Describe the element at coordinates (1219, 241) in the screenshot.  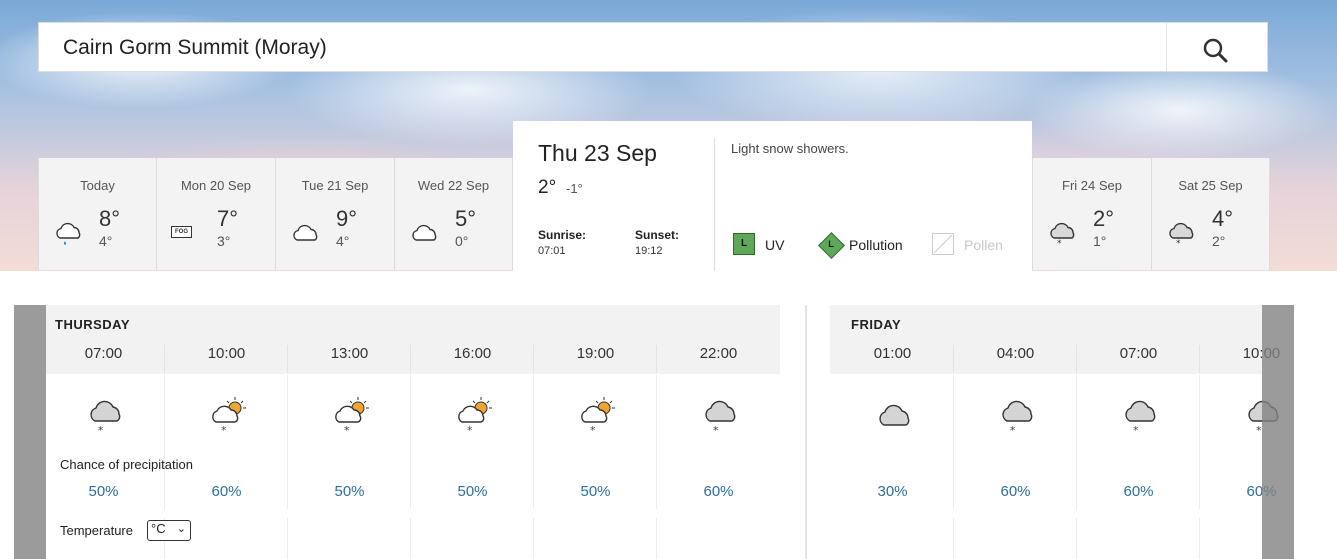
I see `day-low: 2°` at that location.